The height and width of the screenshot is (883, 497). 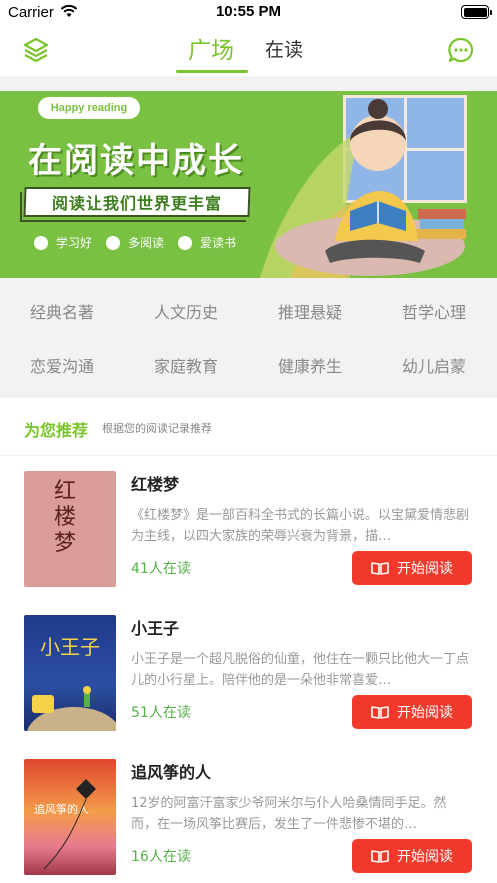 I want to click on battery-icon, so click(x=476, y=12).